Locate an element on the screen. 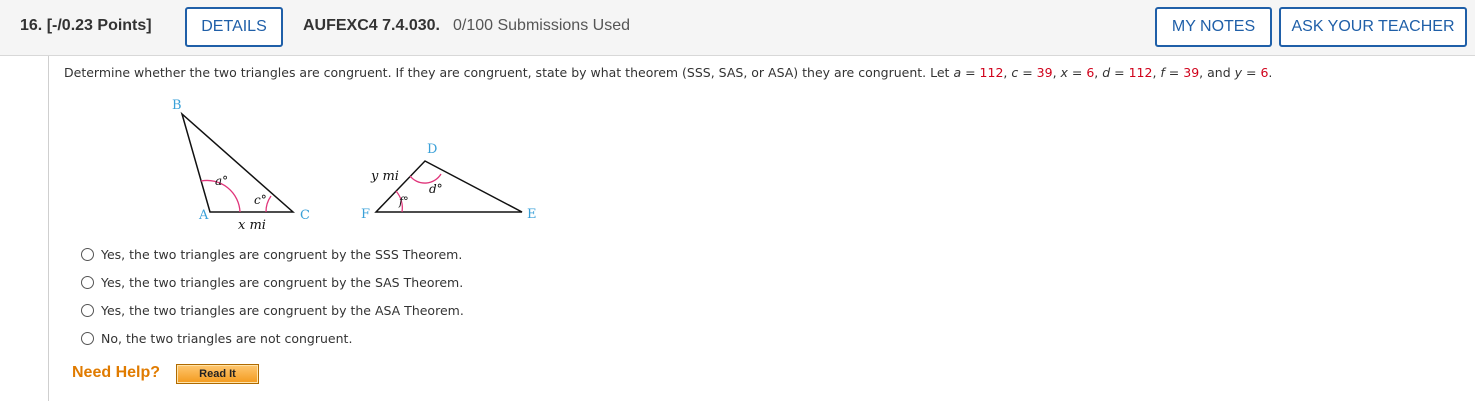  vertex-f-label: F is located at coordinates (365, 214).